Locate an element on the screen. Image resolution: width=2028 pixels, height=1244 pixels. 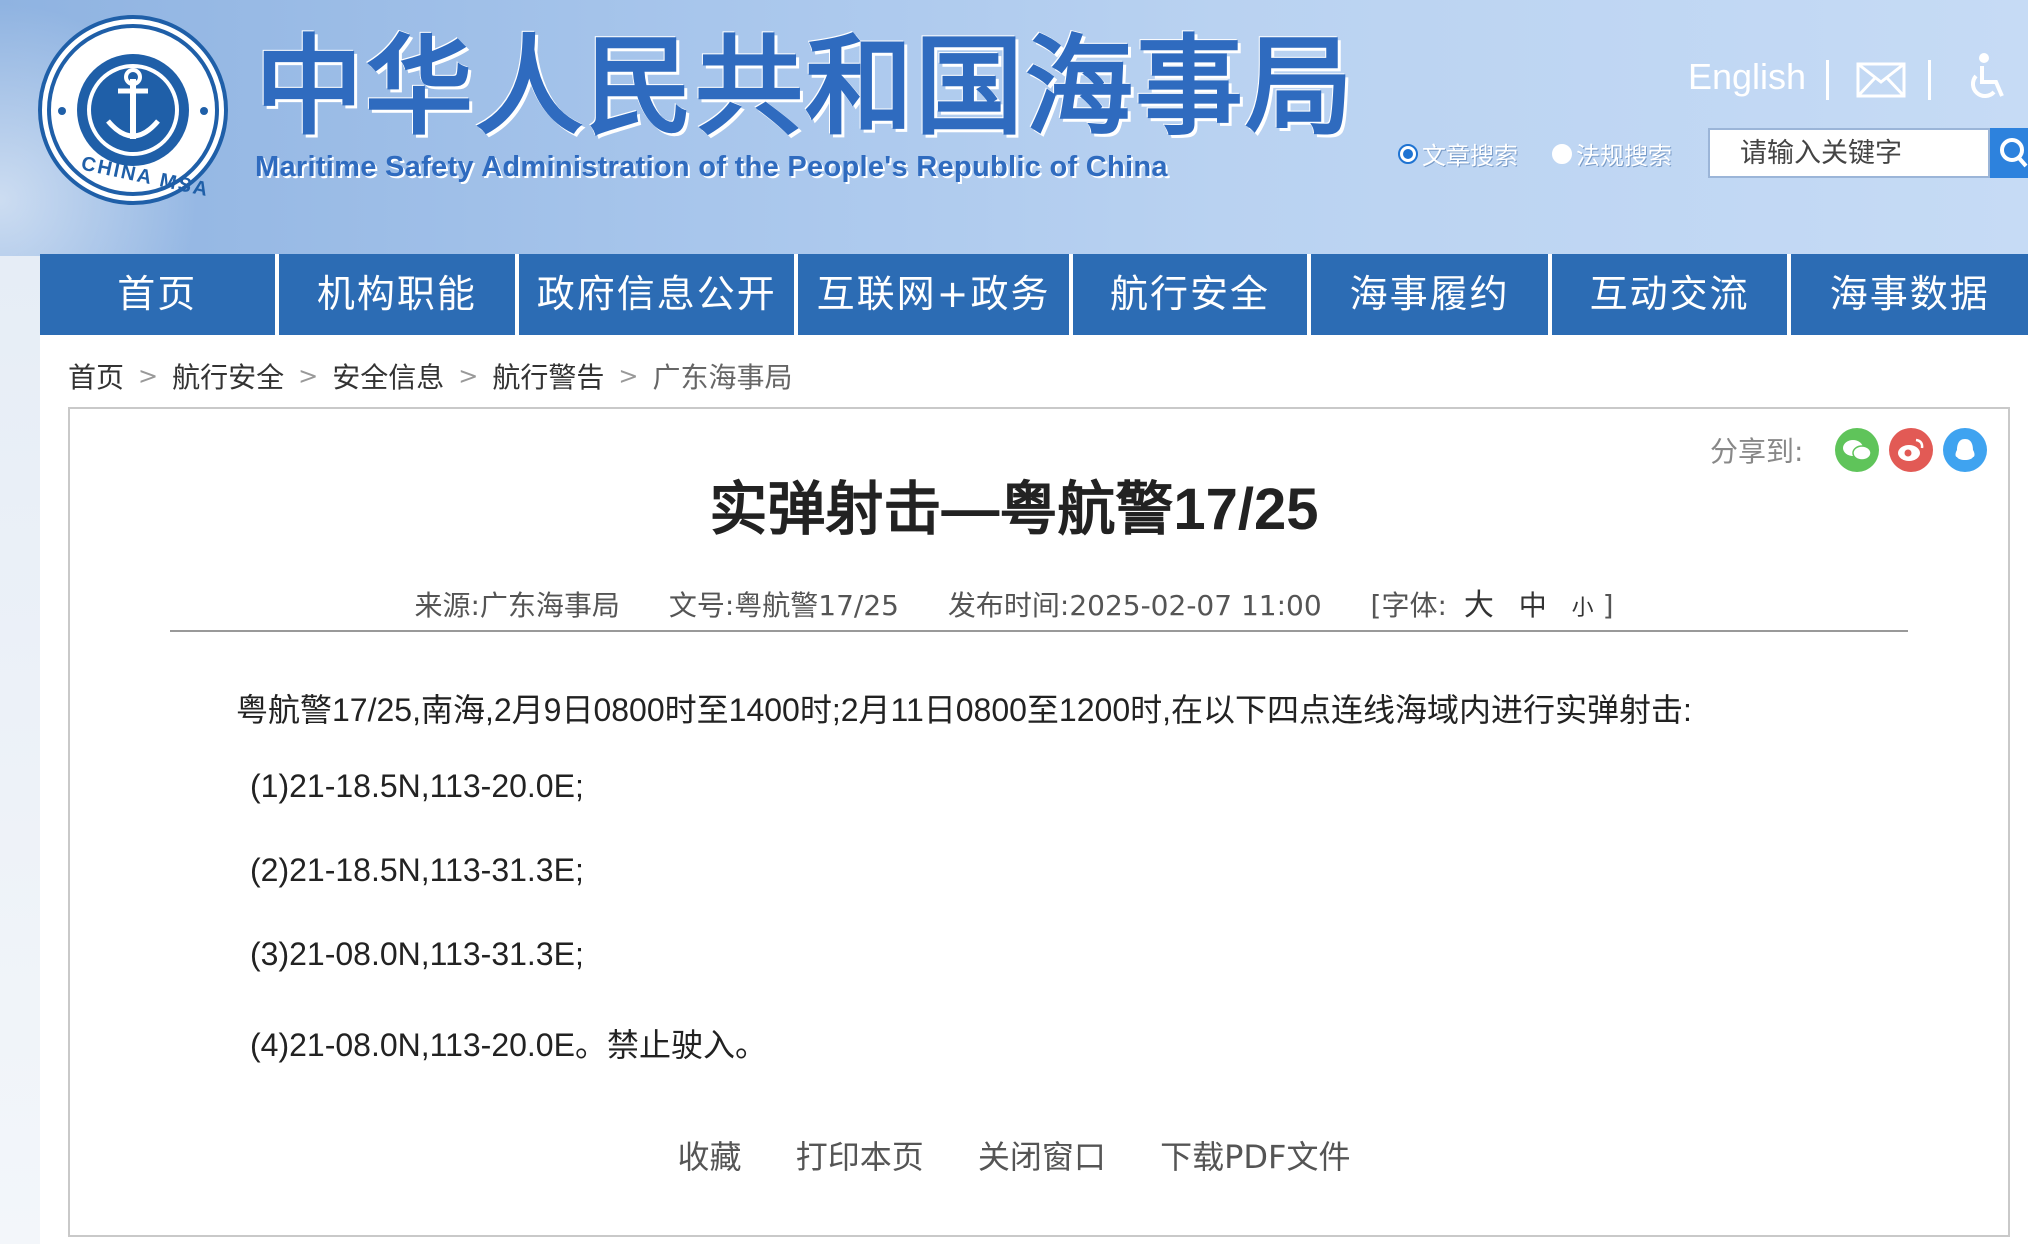
breadcrumb: 首页 > 航行安全 > 安全信息 > 航行警告 > 广东海事局 is located at coordinates (430, 376).